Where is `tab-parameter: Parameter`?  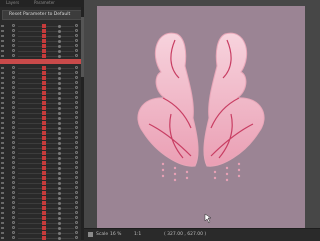 tab-parameter: Parameter is located at coordinates (44, 3).